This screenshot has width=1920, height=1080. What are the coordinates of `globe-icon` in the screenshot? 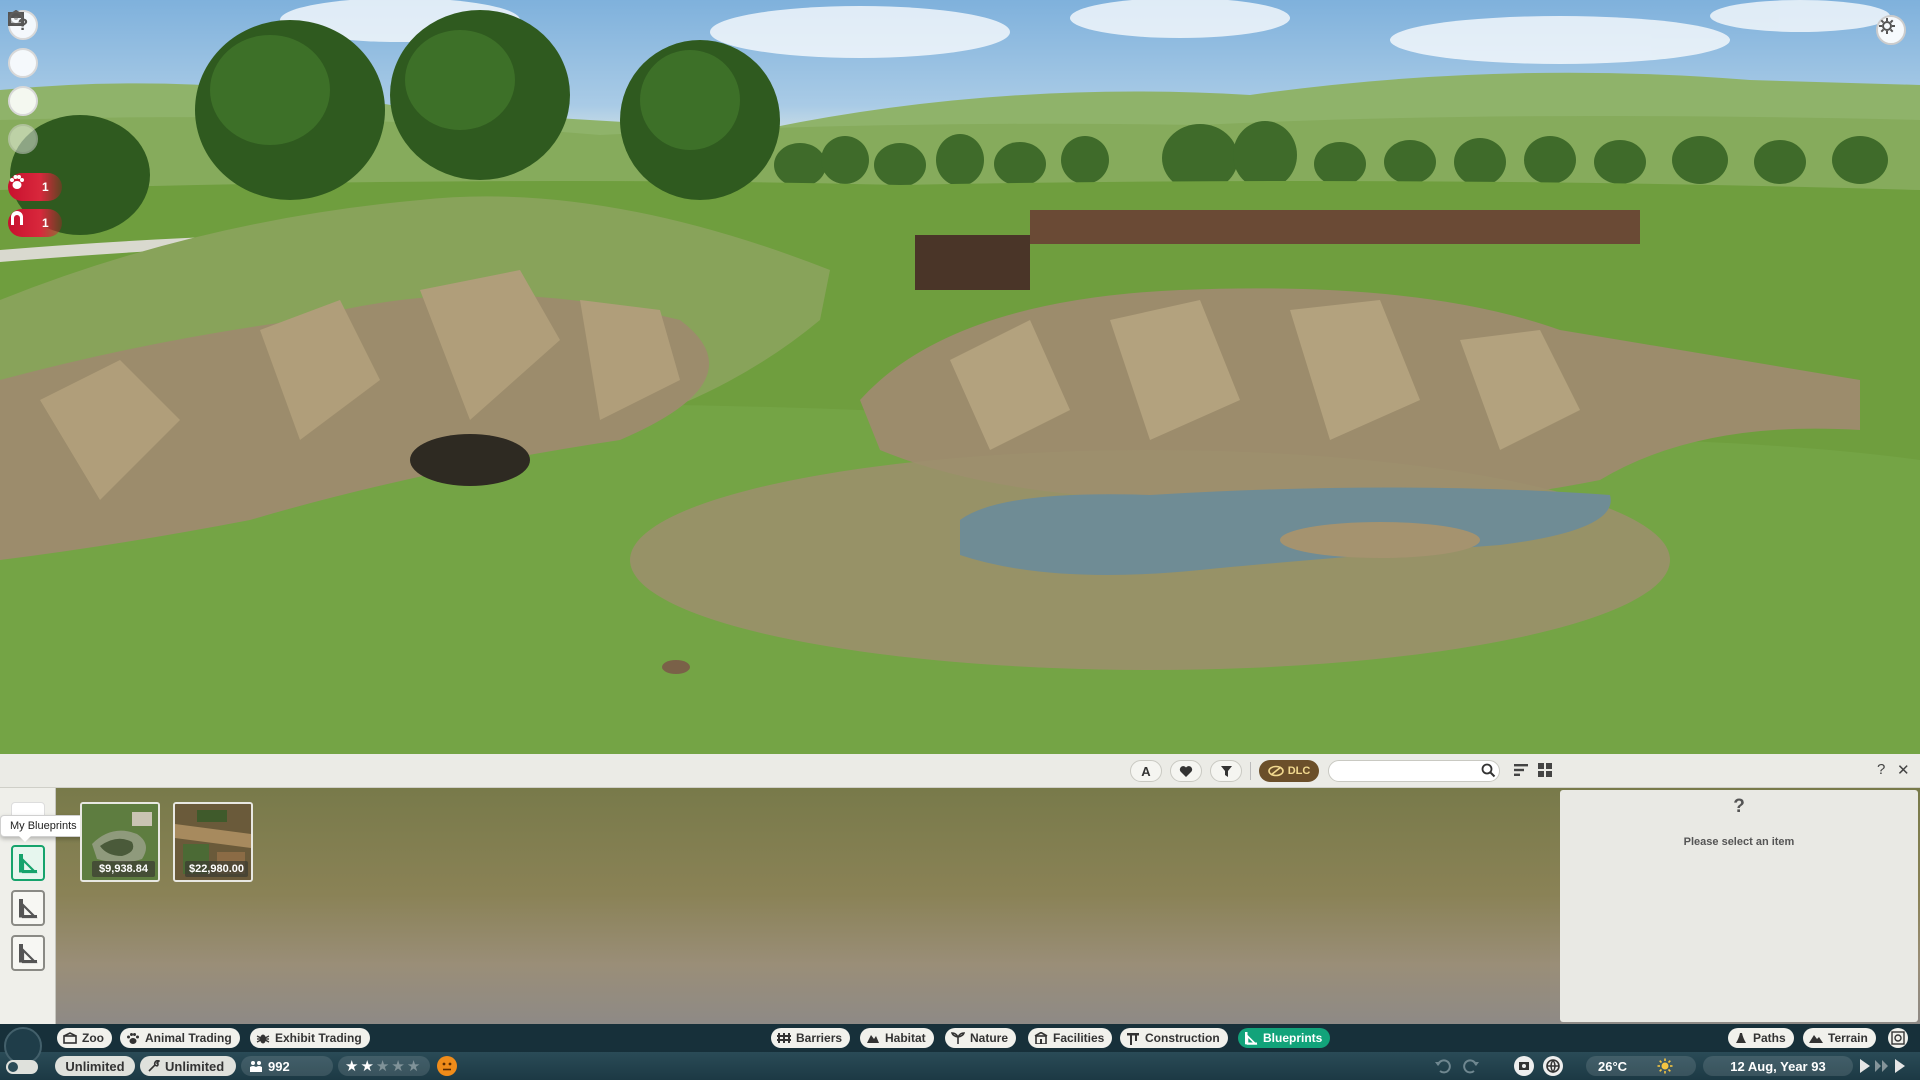 It's located at (1553, 1066).